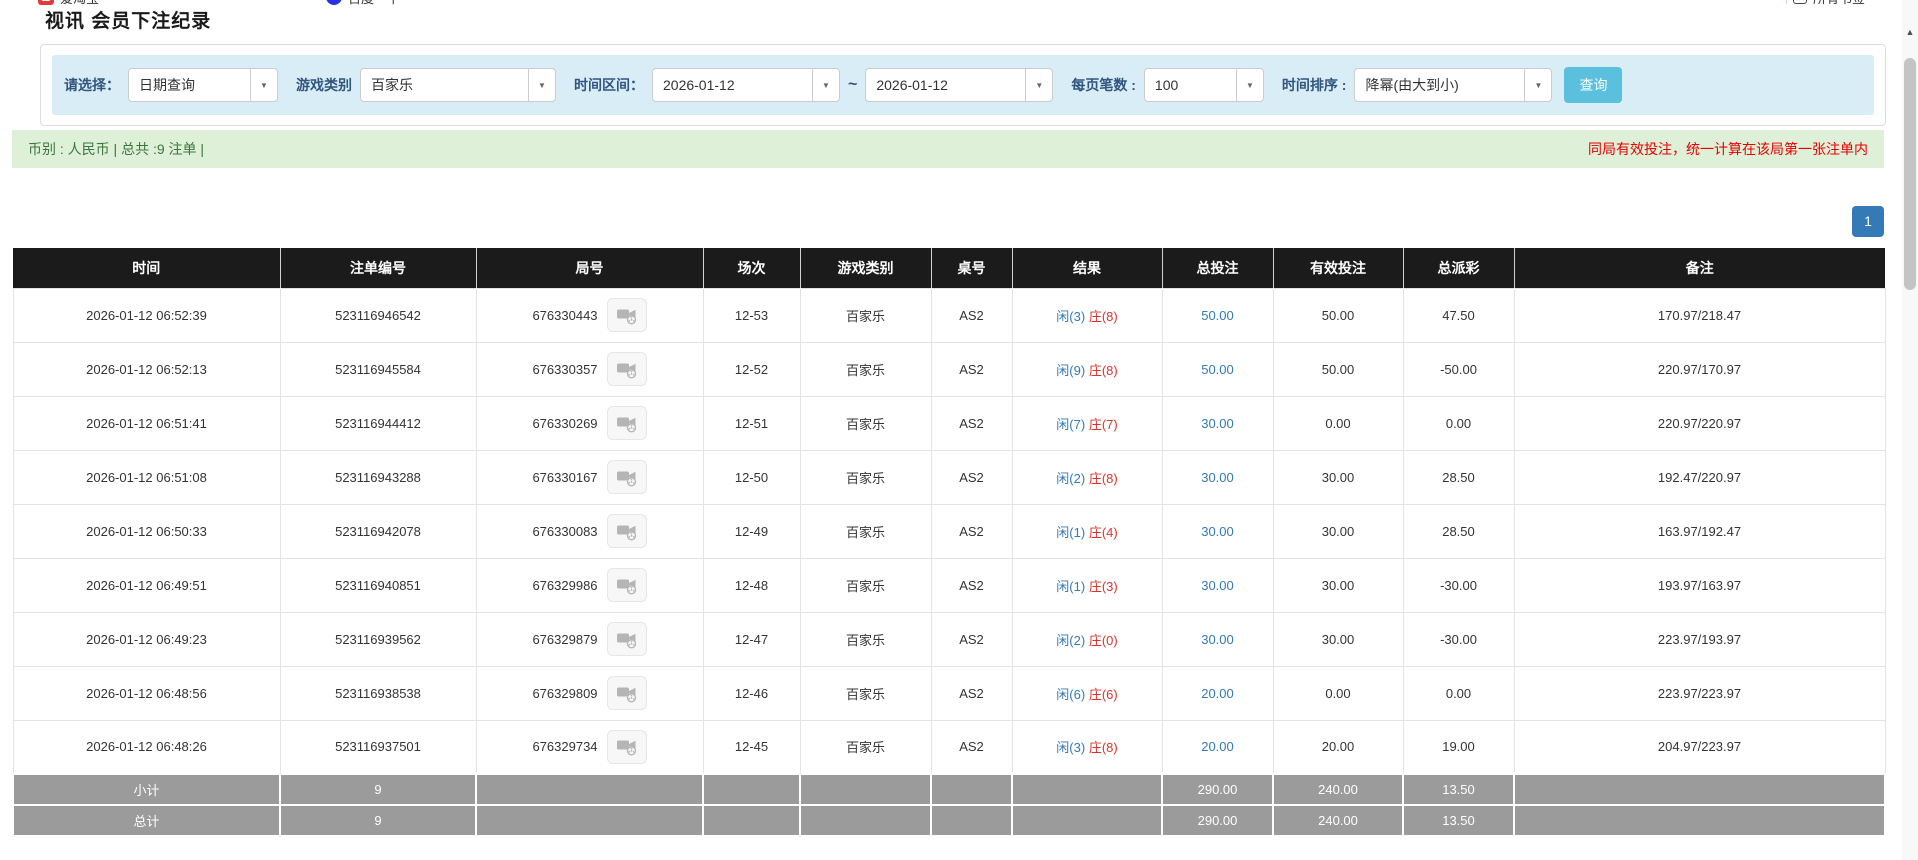  Describe the element at coordinates (1458, 531) in the screenshot. I see `cell-payout: 28.50` at that location.